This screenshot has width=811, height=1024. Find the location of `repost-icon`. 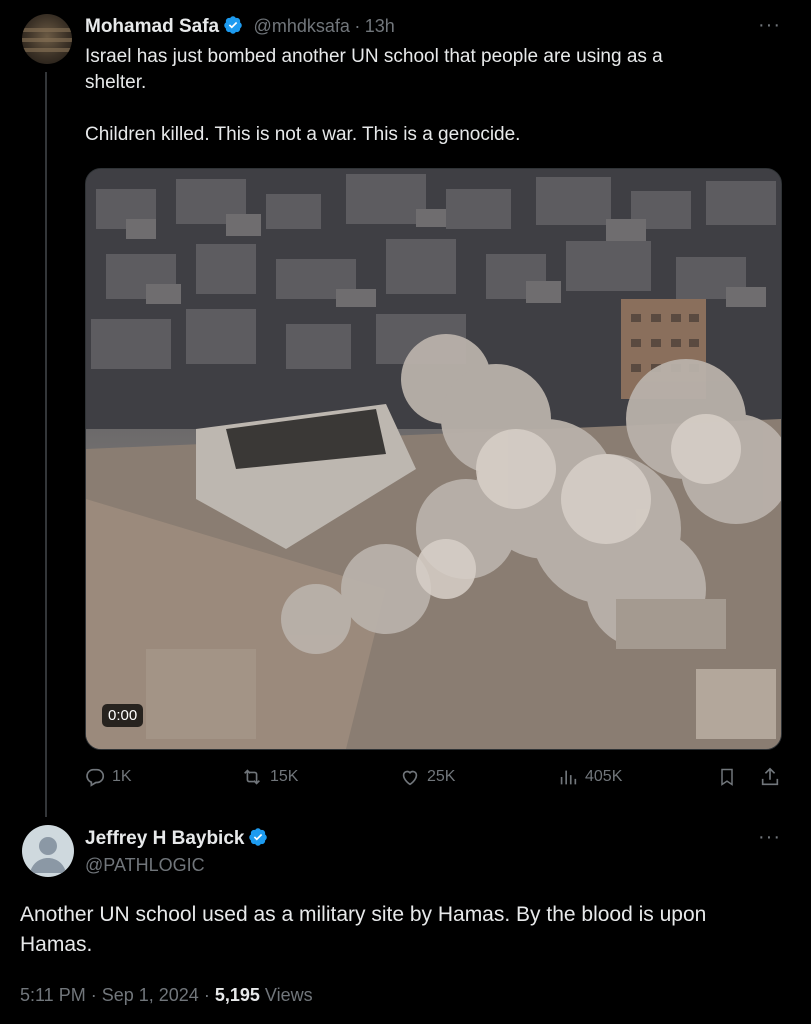

repost-icon is located at coordinates (252, 777).